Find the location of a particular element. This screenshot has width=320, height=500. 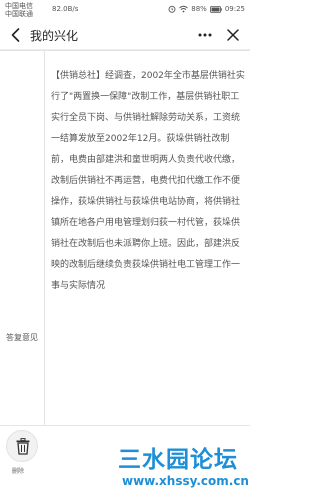

status-bar: 中国电信 中国联通 82.0B/s 88% 09:25 is located at coordinates (125, 10).